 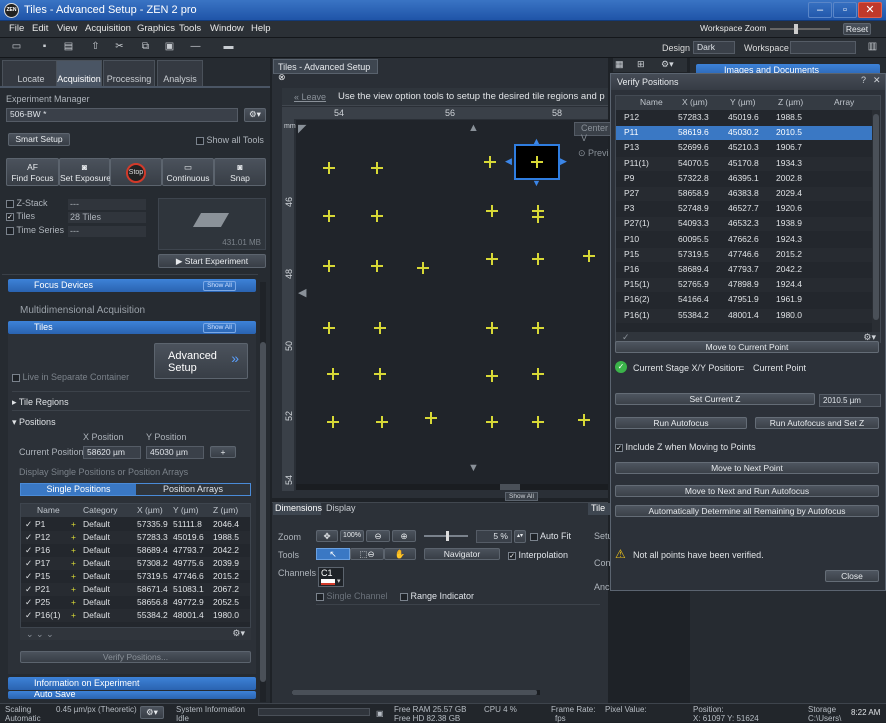 I want to click on add-position-button: +, so click(x=223, y=452).